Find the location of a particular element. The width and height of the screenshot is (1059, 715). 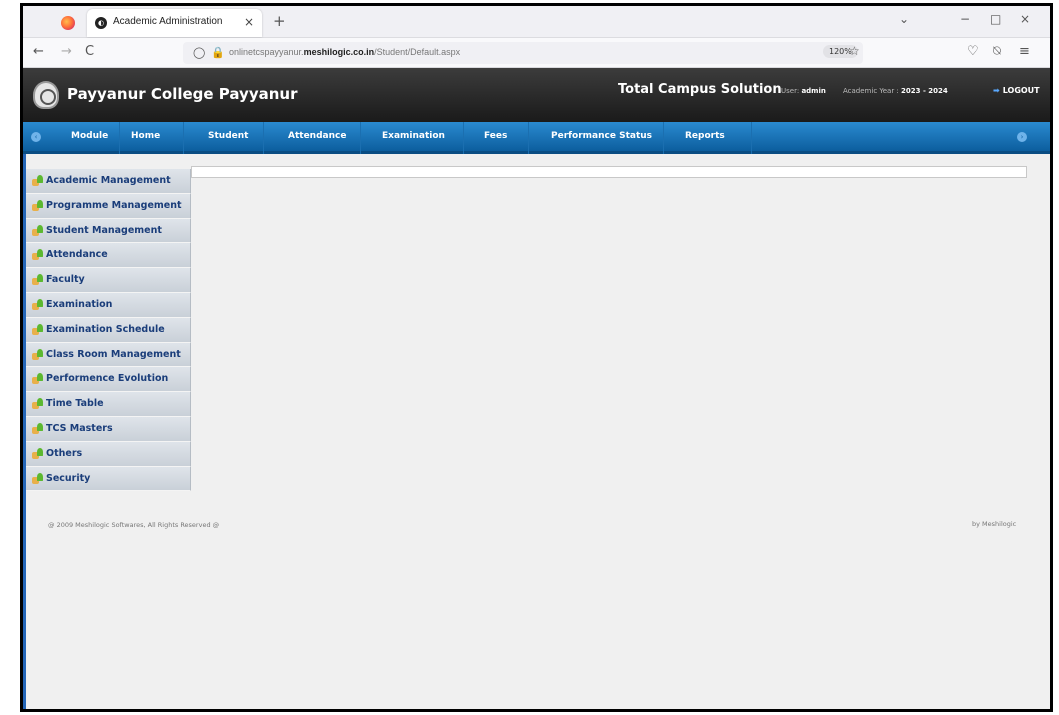

tab-list-icon: ⌄ is located at coordinates (904, 19).